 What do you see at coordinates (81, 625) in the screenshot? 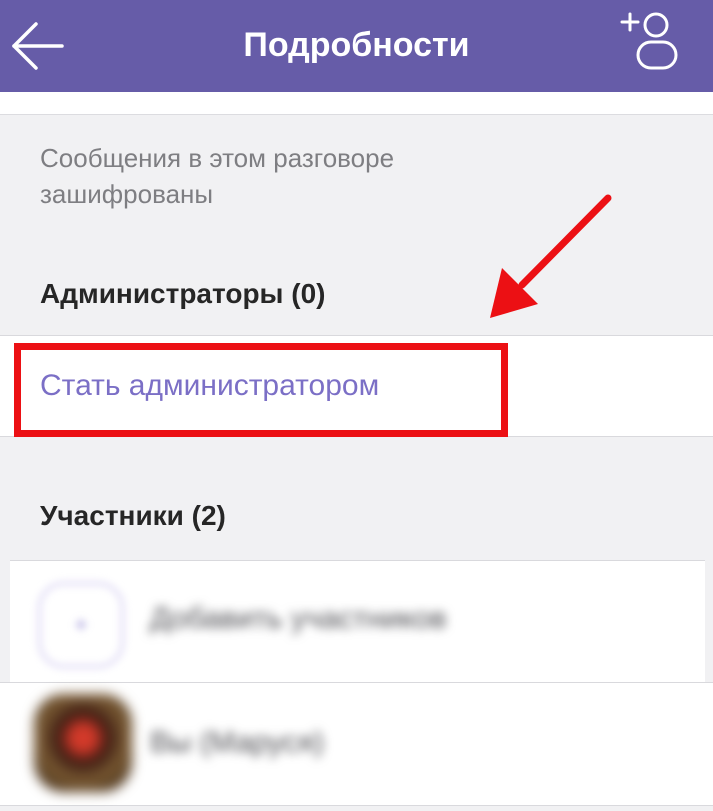
I see `add-members-icon: +` at bounding box center [81, 625].